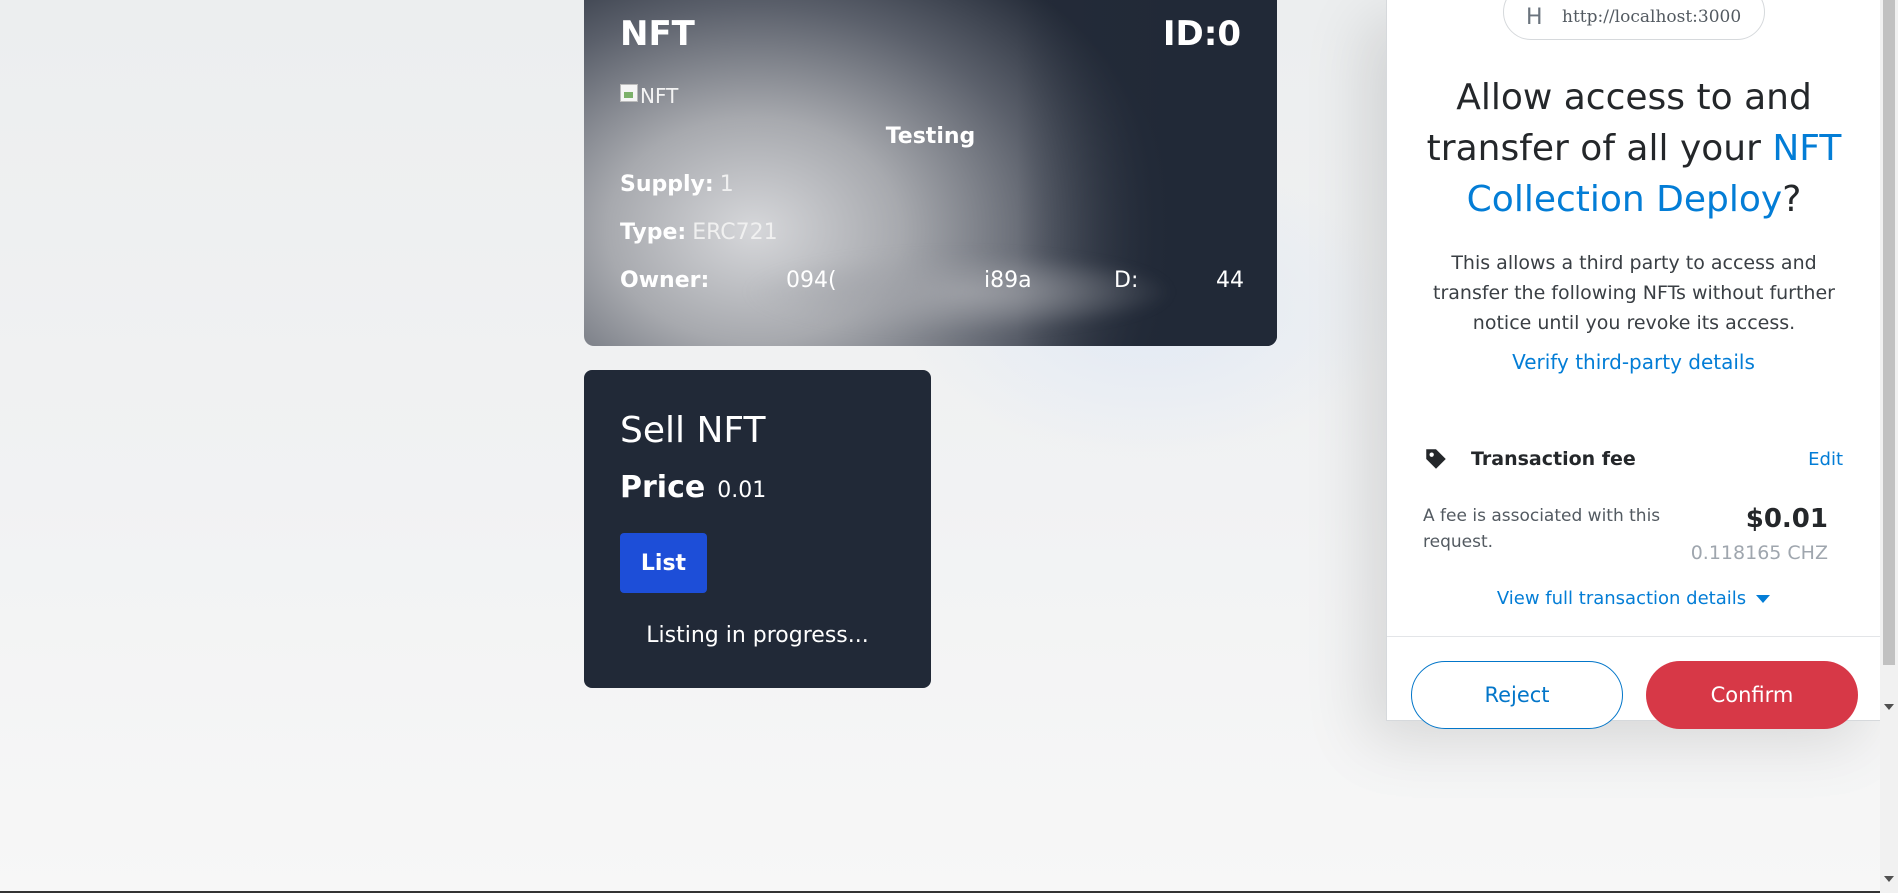 Image resolution: width=1898 pixels, height=893 pixels. Describe the element at coordinates (1542, 529) in the screenshot. I see `fee-note: A fee is associated with this request.` at that location.